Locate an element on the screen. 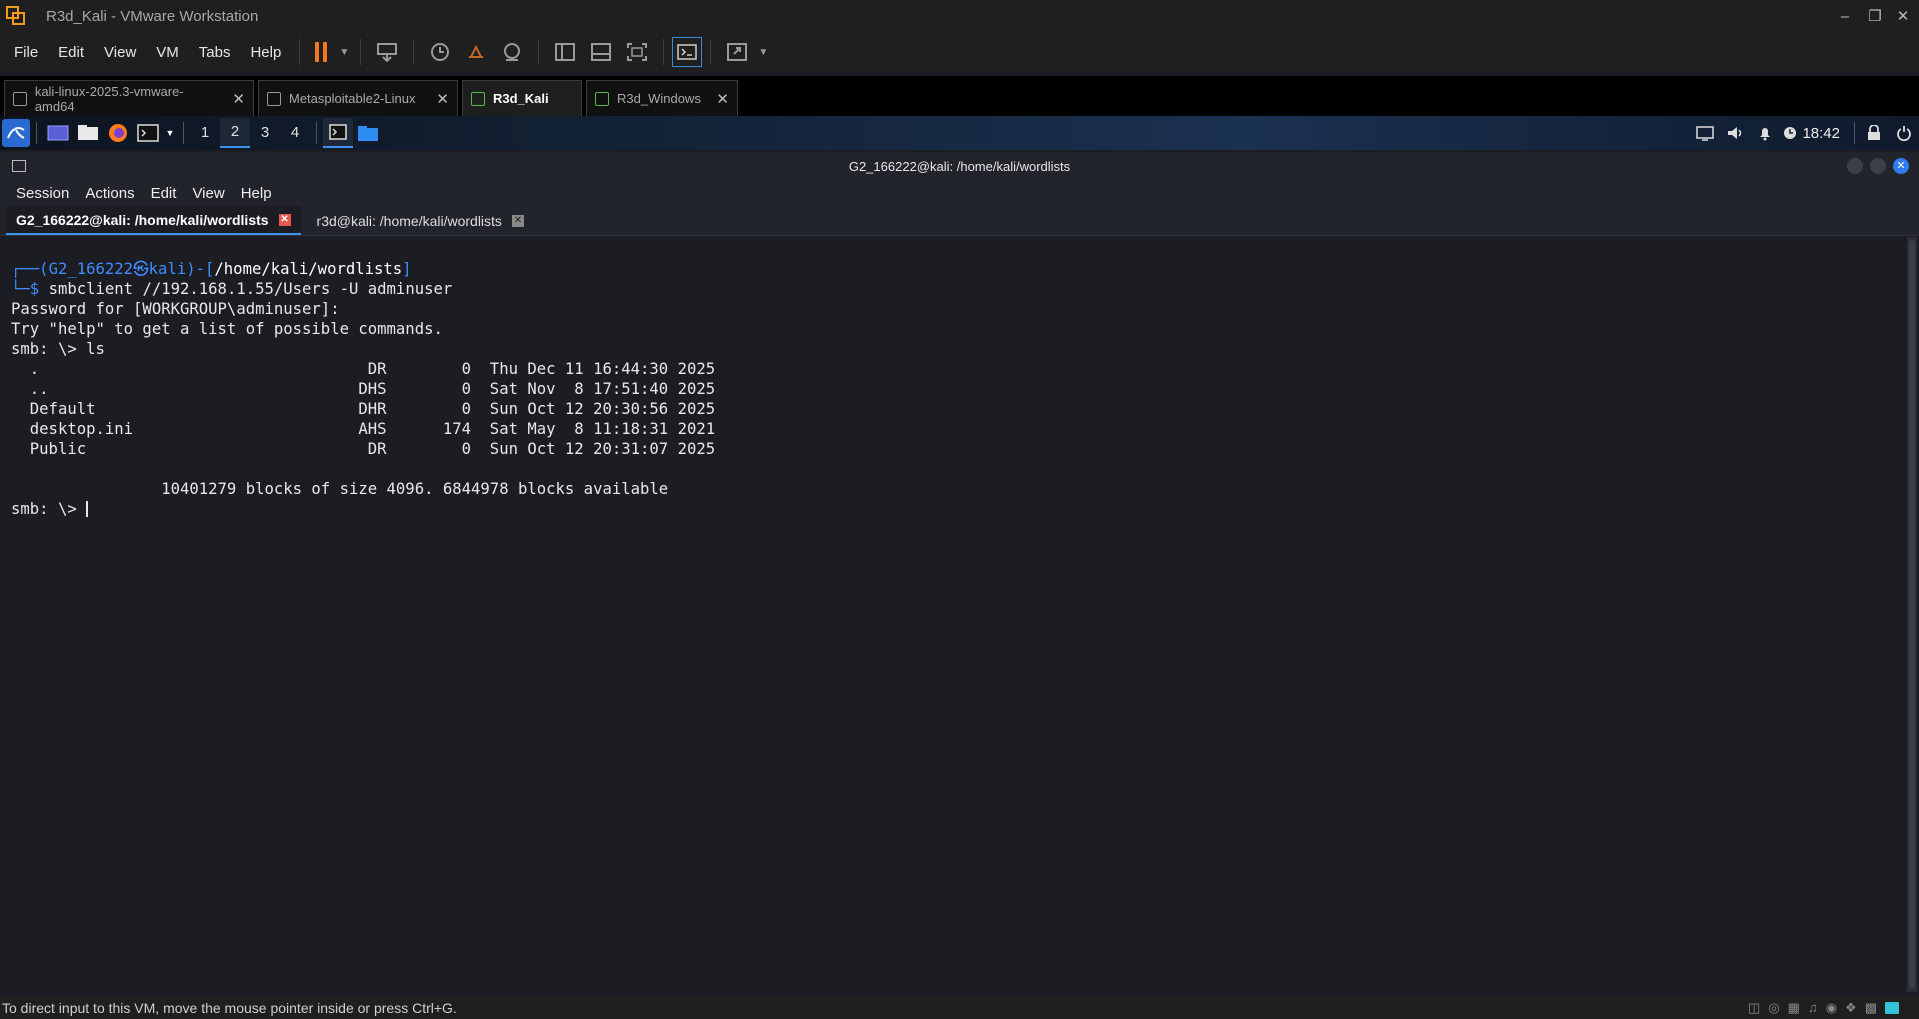 This screenshot has height=1019, width=1919. printer-icon: ▩ is located at coordinates (1871, 1008).